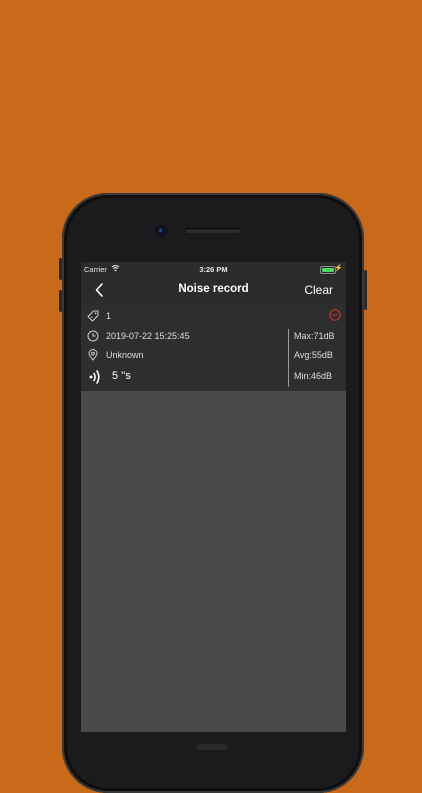 The image size is (422, 793). I want to click on tag-icon, so click(93, 316).